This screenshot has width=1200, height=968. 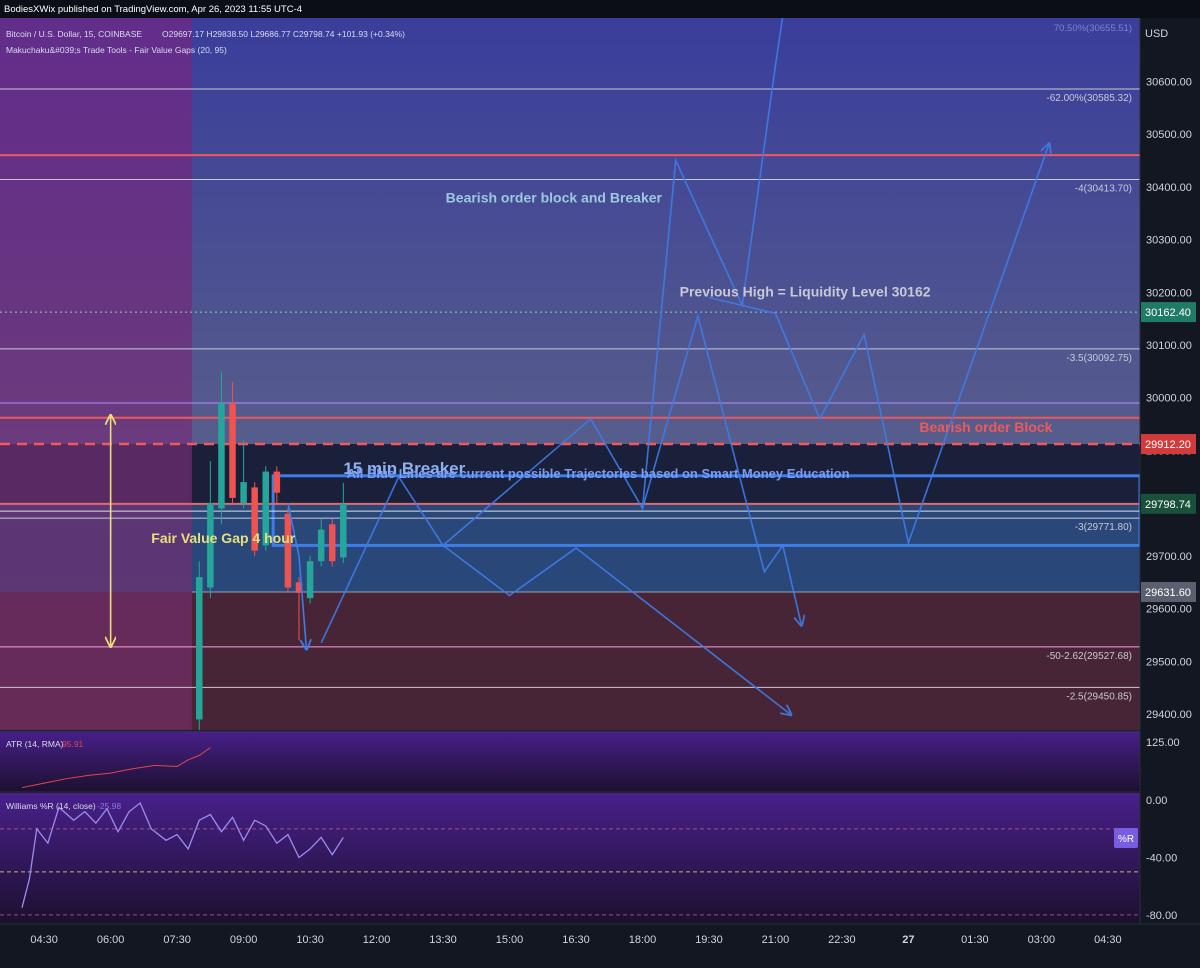 What do you see at coordinates (1169, 241) in the screenshot?
I see `price-tick: 30300.00` at bounding box center [1169, 241].